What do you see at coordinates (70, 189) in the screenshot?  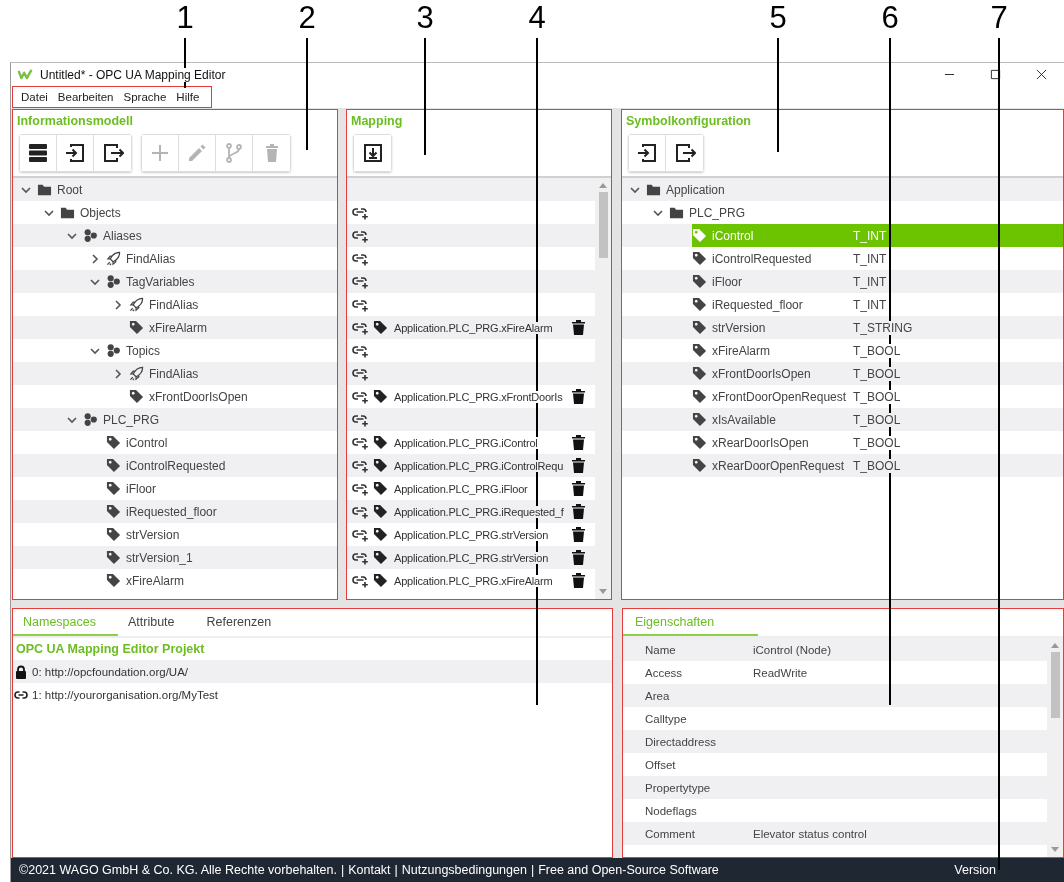 I see `node-label: Root` at bounding box center [70, 189].